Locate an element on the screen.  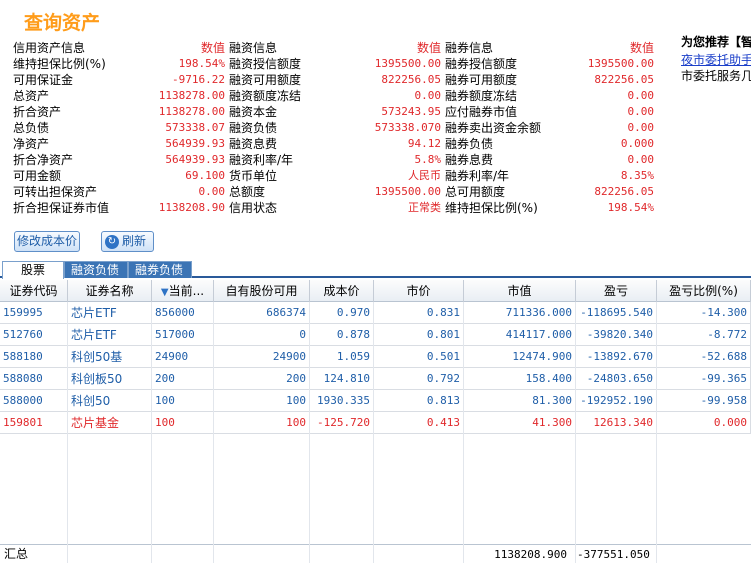
info-value: 573338.070 is located at coordinates (407, 127).